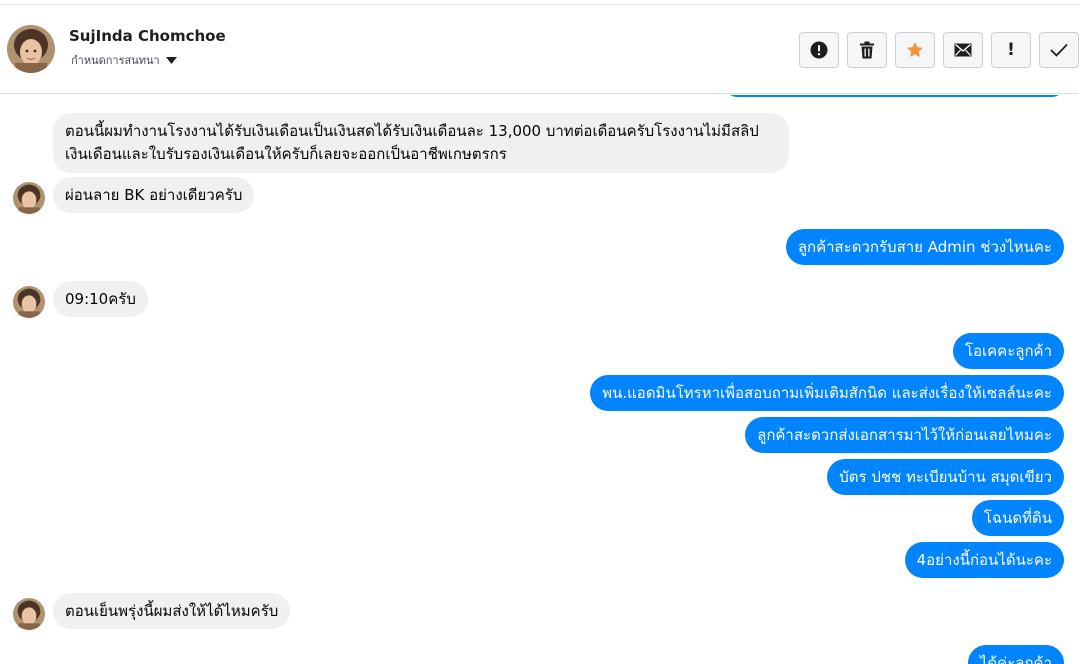 The height and width of the screenshot is (664, 1079). I want to click on conversation-settings-dropdown: กำหนดการสนทนา, so click(124, 60).